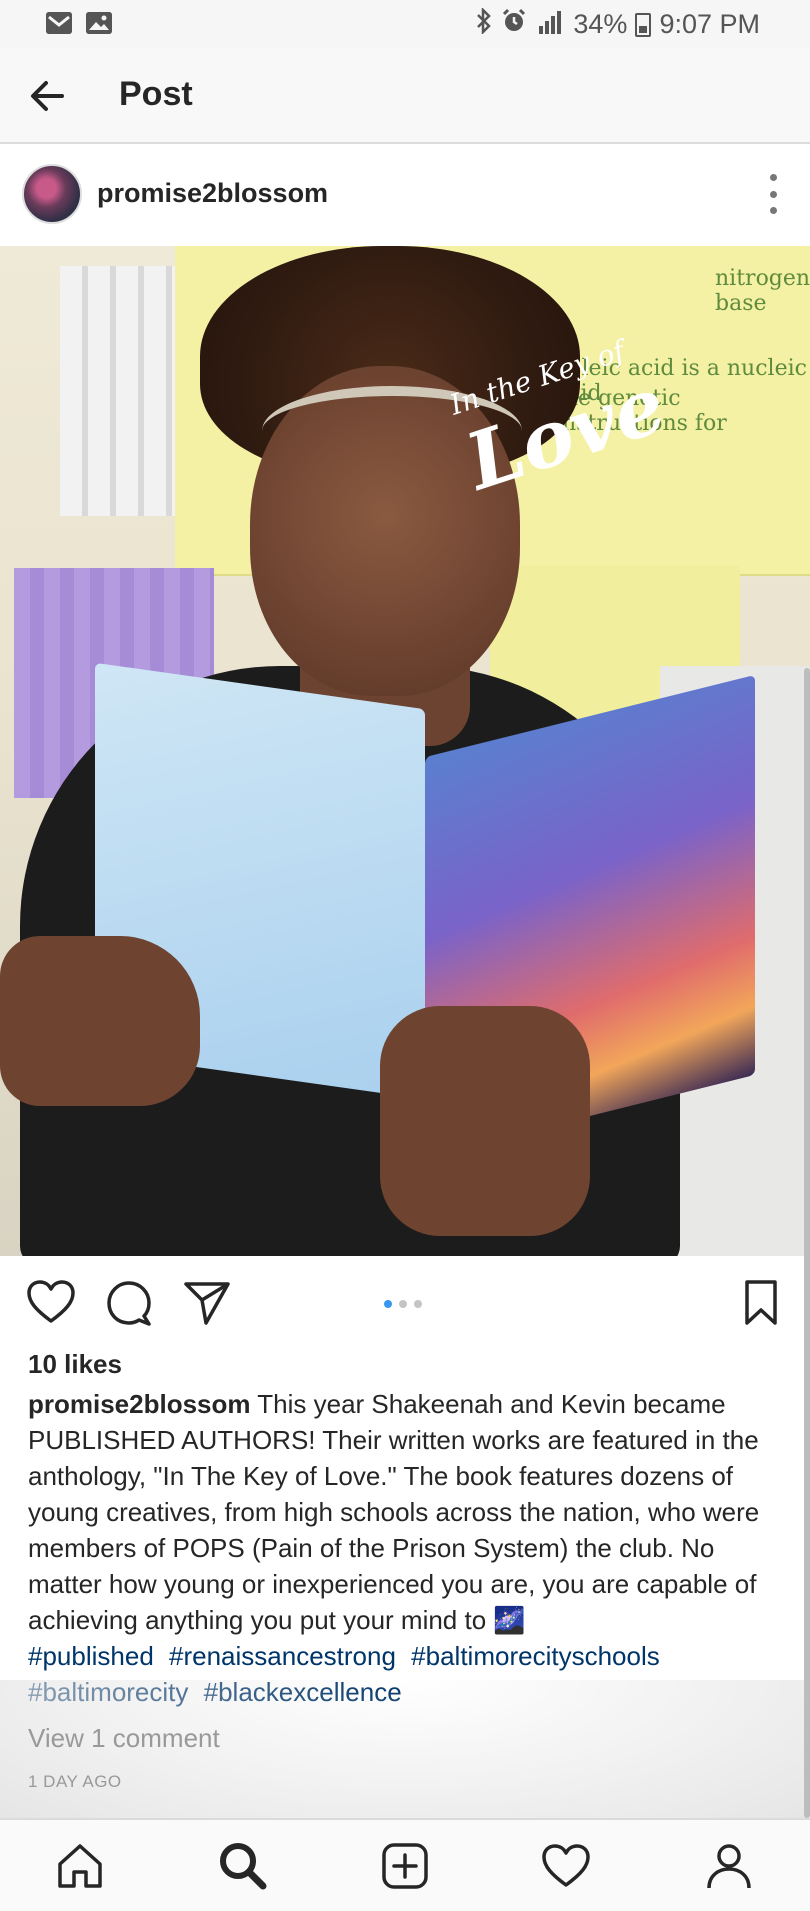  Describe the element at coordinates (91, 1656) in the screenshot. I see `hashtag-link: #published` at that location.